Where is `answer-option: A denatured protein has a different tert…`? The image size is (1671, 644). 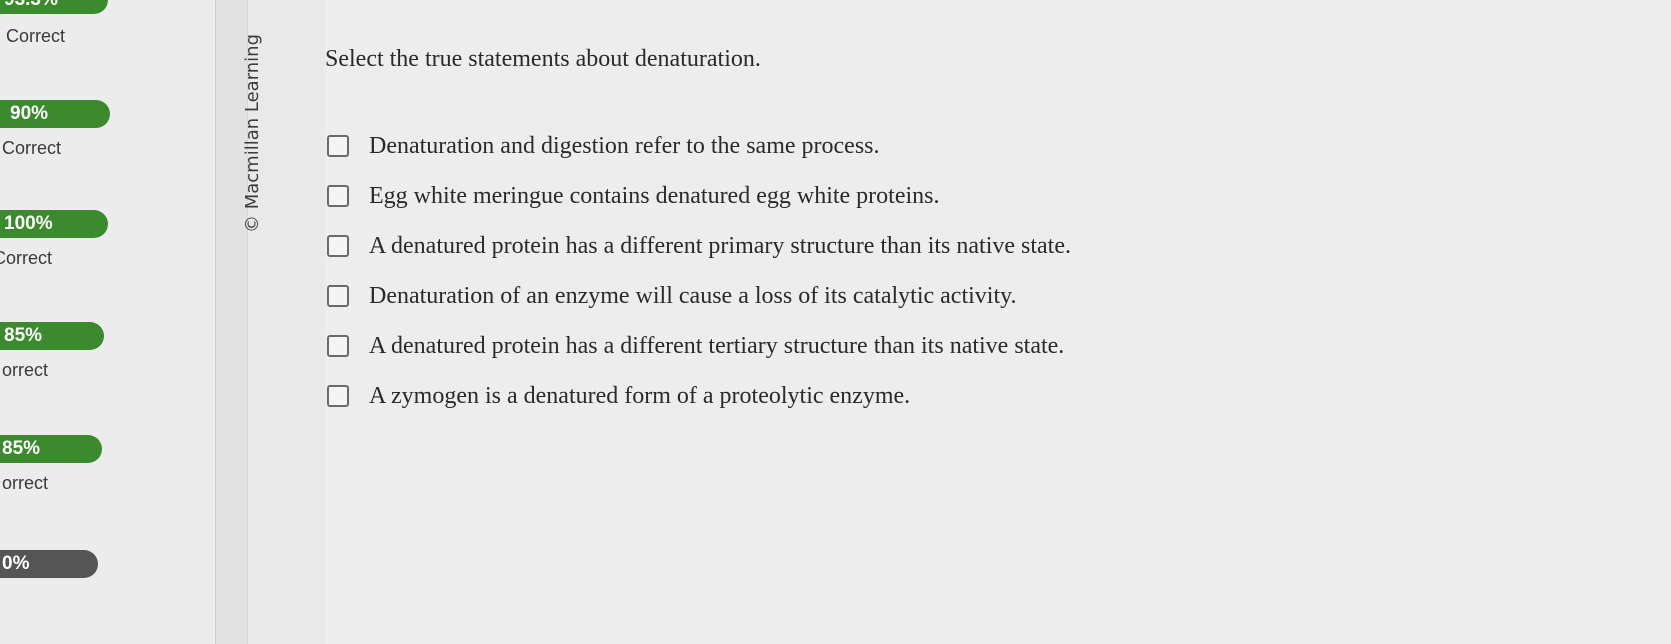 answer-option: A denatured protein has a different tert… is located at coordinates (695, 346).